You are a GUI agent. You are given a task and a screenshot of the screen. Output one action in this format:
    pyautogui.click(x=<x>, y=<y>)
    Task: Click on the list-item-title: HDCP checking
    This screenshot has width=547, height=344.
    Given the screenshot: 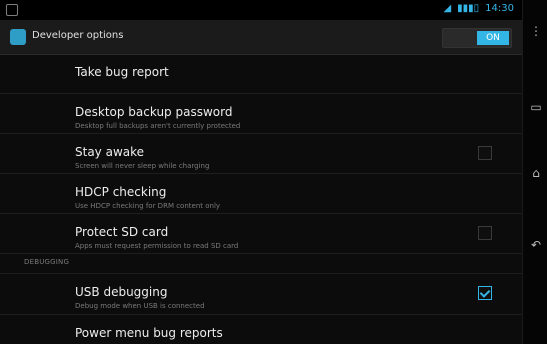 What is the action you would take?
    pyautogui.click(x=121, y=192)
    